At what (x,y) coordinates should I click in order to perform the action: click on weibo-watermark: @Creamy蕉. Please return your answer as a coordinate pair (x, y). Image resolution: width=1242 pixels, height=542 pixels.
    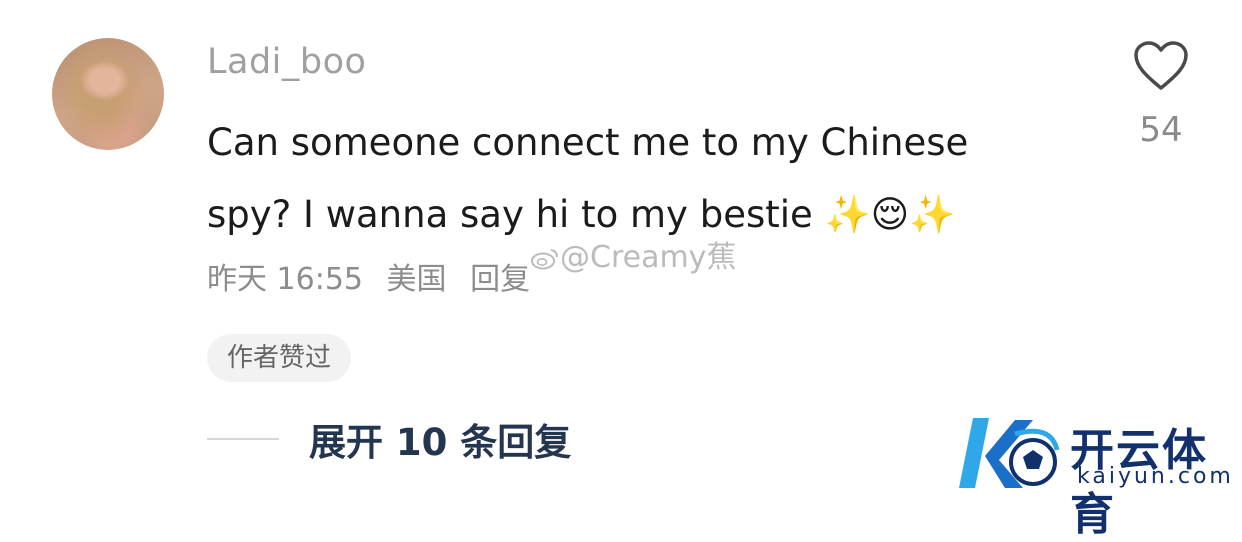
    Looking at the image, I should click on (633, 254).